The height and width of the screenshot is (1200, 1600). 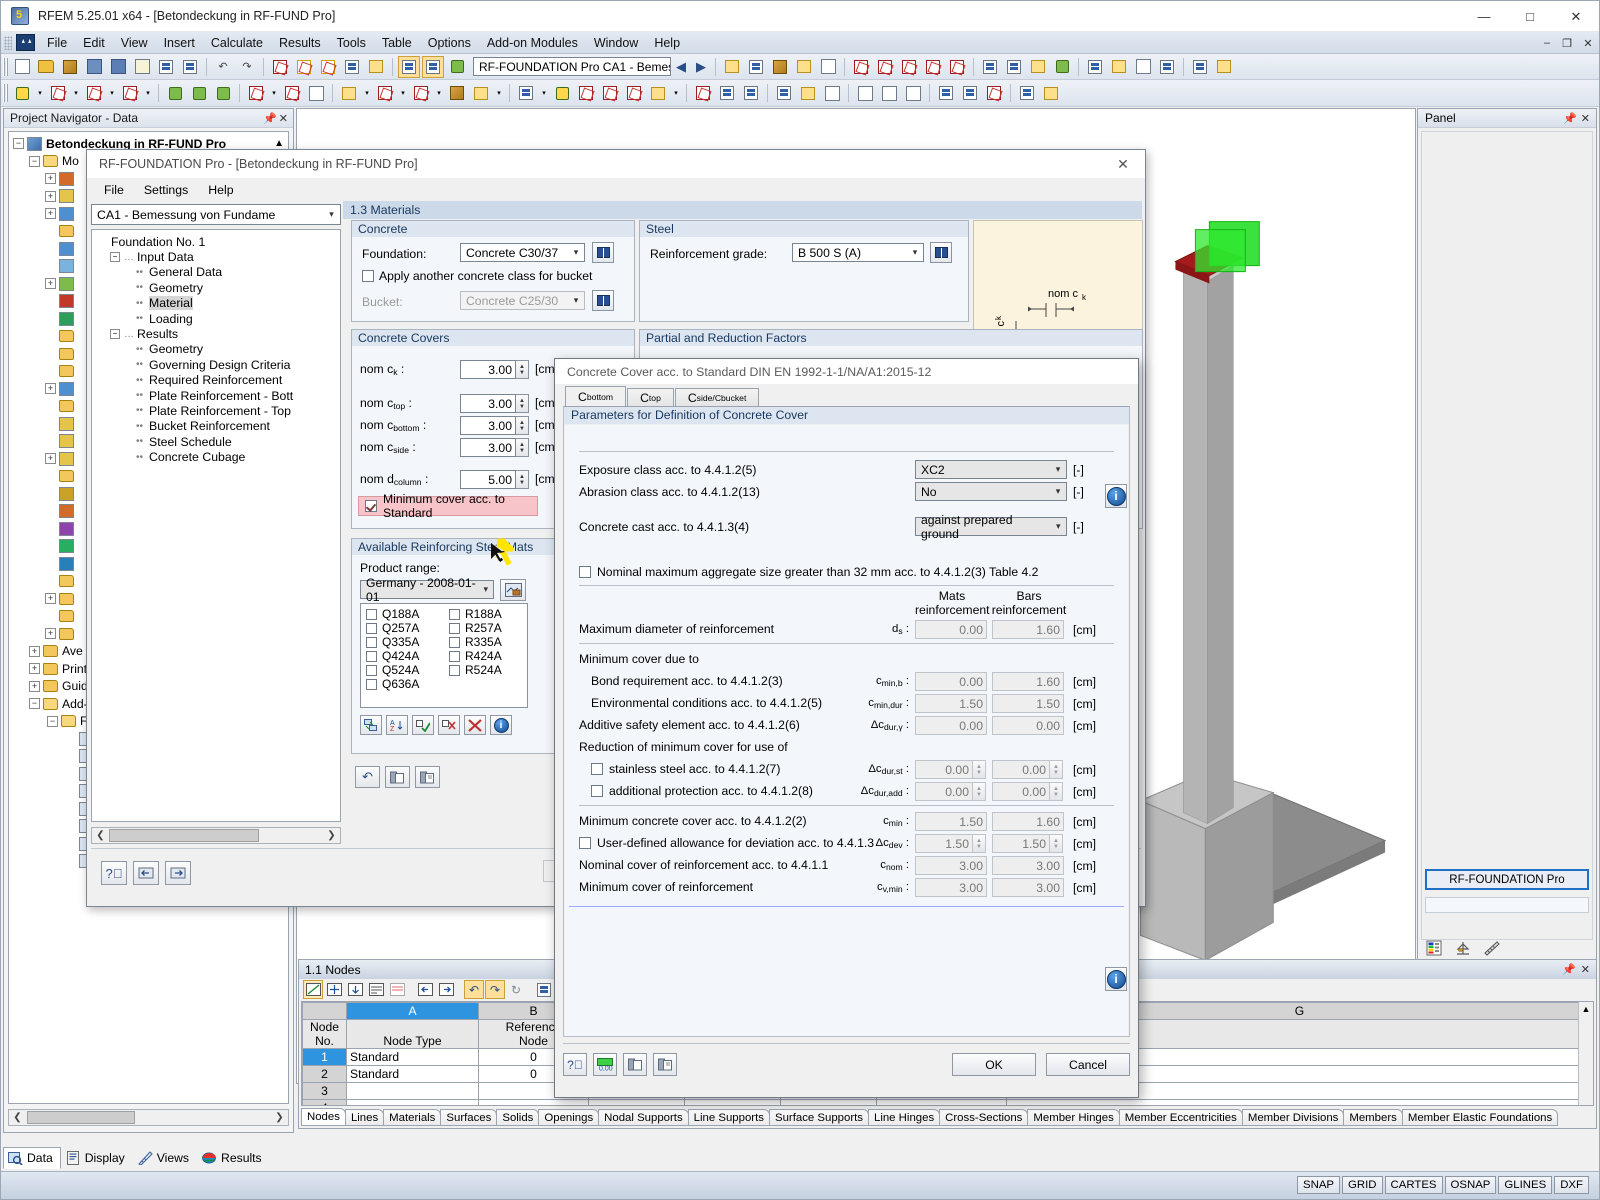 What do you see at coordinates (1167, 67) in the screenshot?
I see `info-toolbar-icon` at bounding box center [1167, 67].